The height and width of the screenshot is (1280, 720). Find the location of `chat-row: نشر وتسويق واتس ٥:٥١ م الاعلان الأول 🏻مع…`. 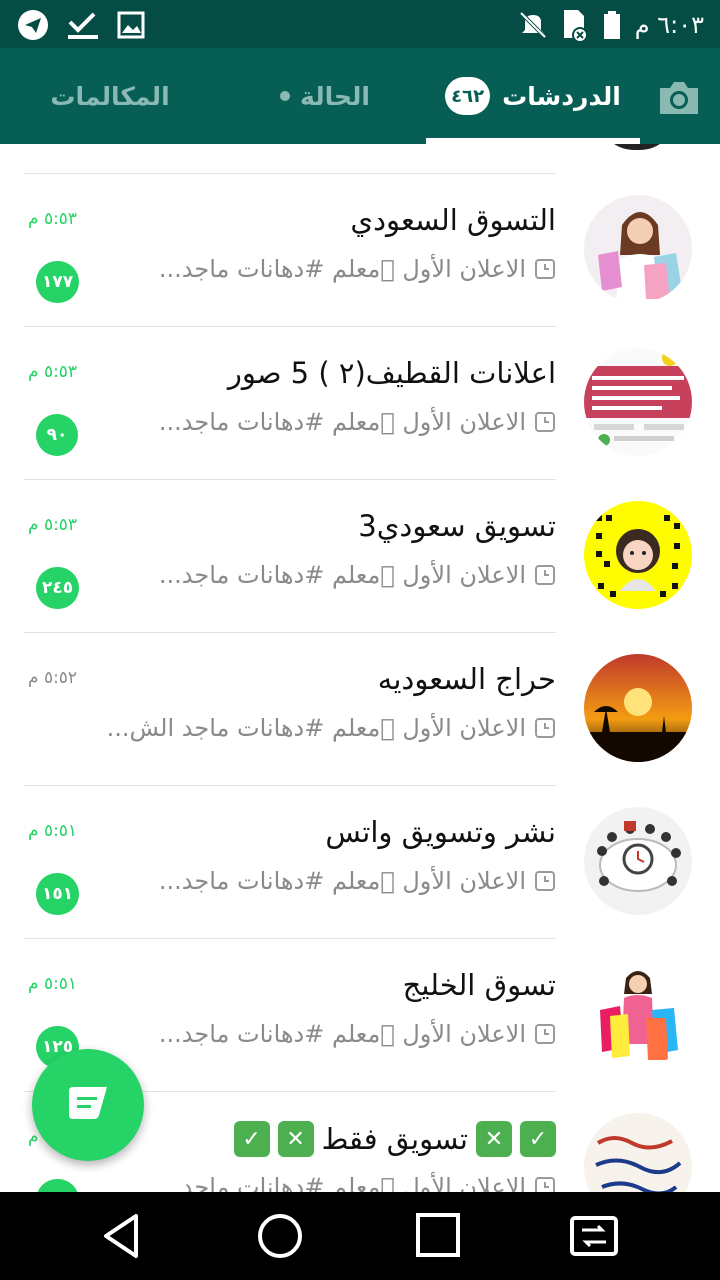

chat-row: نشر وتسويق واتس ٥:٥١ م الاعلان الأول 🏻مع… is located at coordinates (360, 861).